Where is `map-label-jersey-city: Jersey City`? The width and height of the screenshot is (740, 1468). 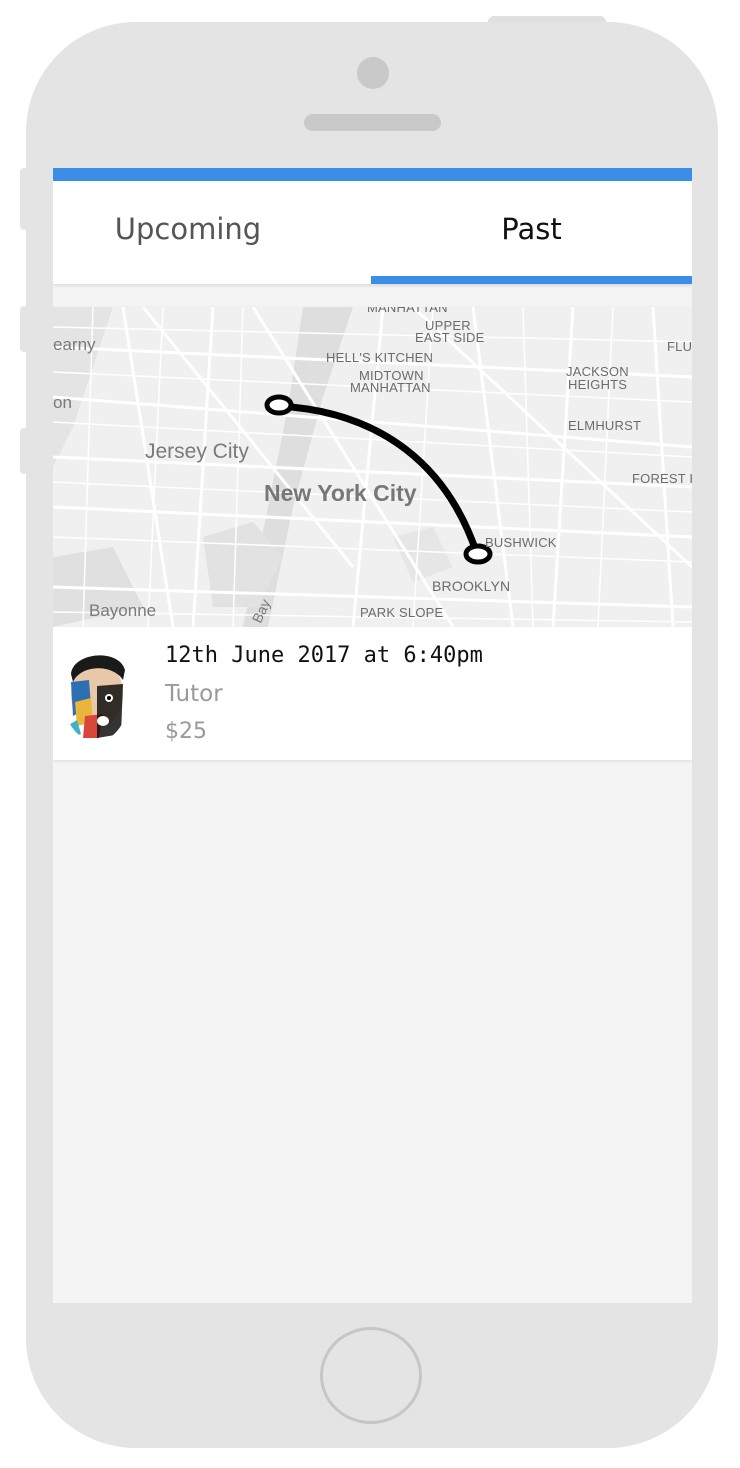
map-label-jersey-city: Jersey City is located at coordinates (197, 451).